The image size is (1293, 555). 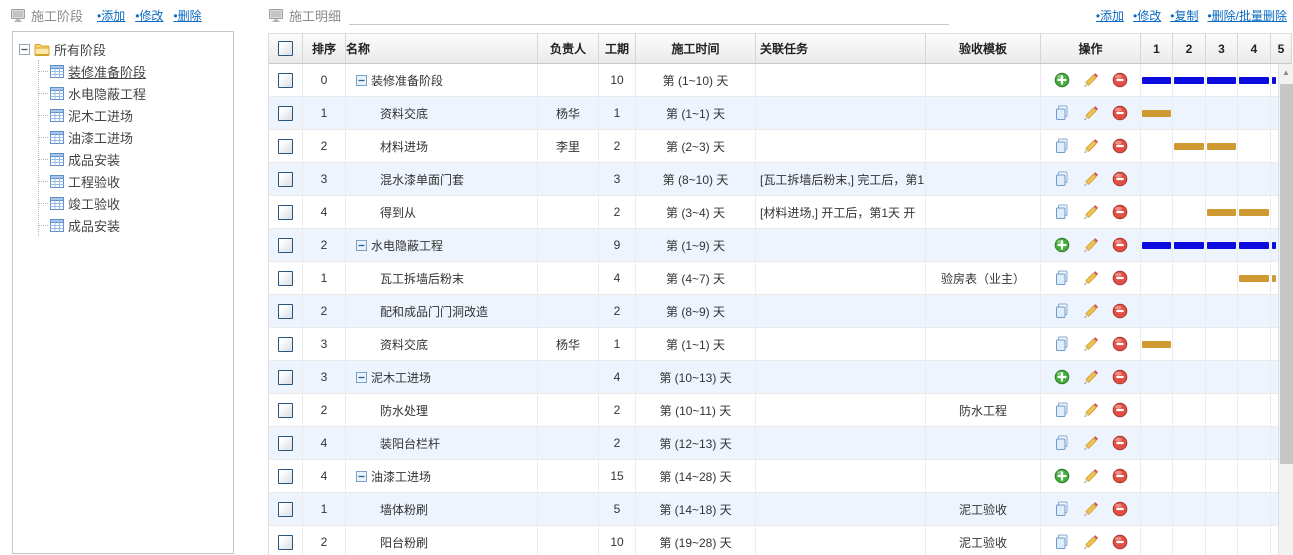 What do you see at coordinates (1286, 274) in the screenshot?
I see `scrollbar-thumb` at bounding box center [1286, 274].